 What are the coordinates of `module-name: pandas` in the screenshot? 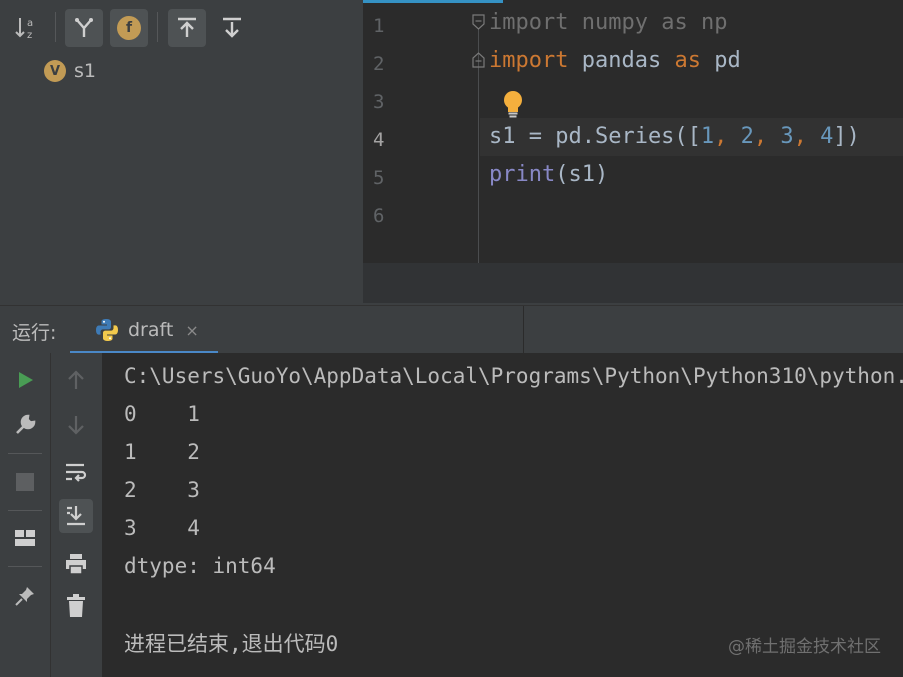 It's located at (621, 60).